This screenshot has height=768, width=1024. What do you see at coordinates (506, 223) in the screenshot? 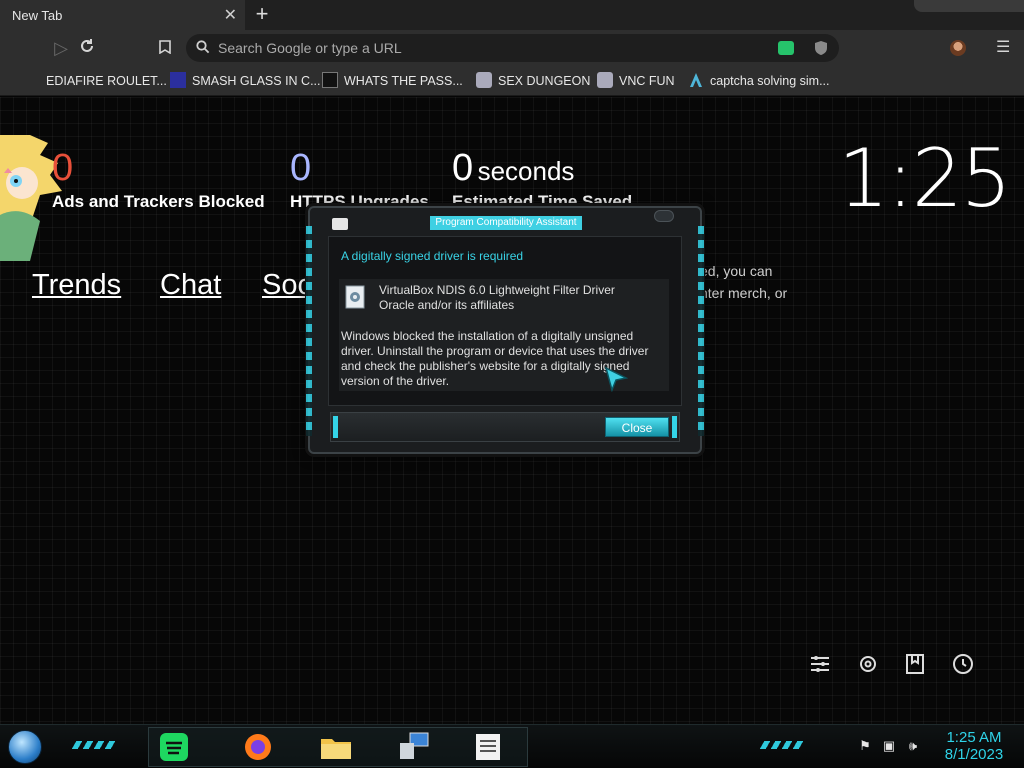
I see `dialog-title: Program Compatibility Assistant` at bounding box center [506, 223].